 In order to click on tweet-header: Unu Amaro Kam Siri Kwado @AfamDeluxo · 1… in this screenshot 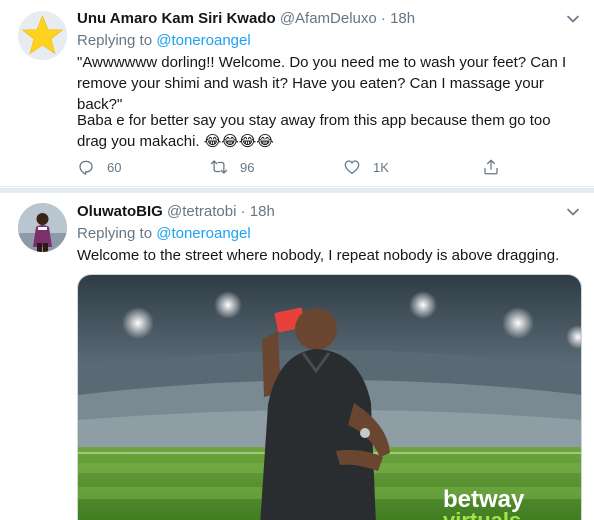, I will do `click(246, 19)`.